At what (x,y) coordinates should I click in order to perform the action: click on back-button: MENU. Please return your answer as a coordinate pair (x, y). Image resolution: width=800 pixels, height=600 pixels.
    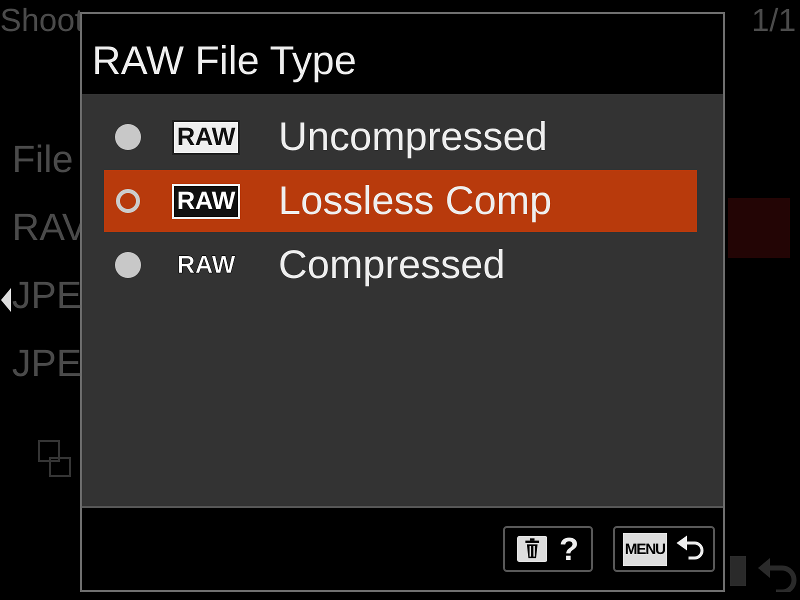
    Looking at the image, I should click on (663, 549).